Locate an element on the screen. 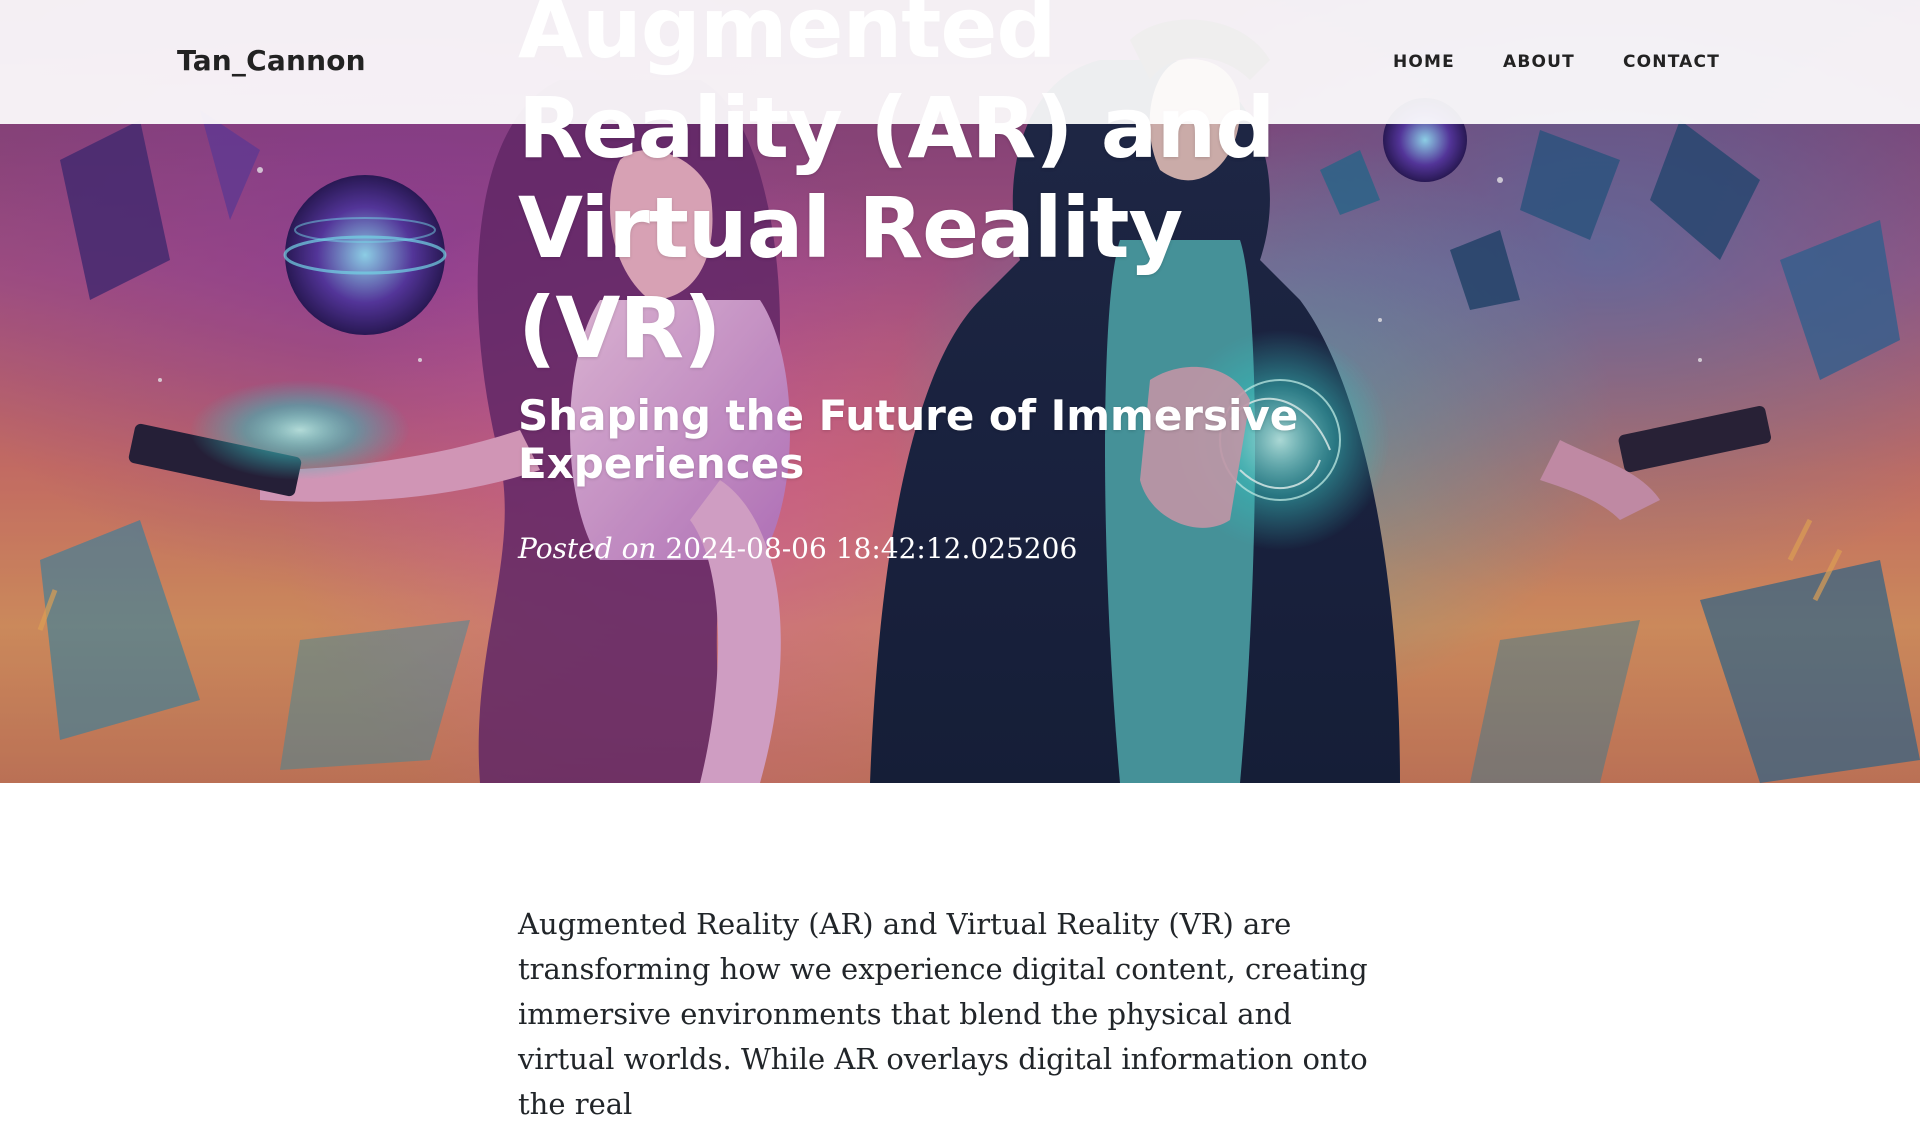 The height and width of the screenshot is (1127, 1920). brand-link: Tan_Cannon is located at coordinates (271, 60).